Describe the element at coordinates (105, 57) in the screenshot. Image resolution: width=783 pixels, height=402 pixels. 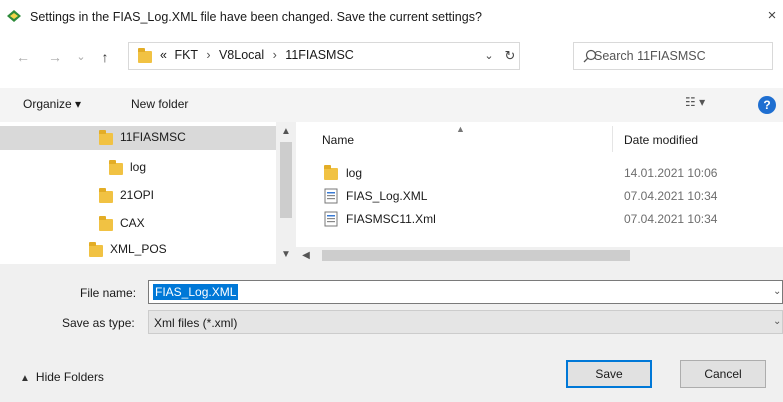
I see `up-arrow-icon: ↑` at that location.